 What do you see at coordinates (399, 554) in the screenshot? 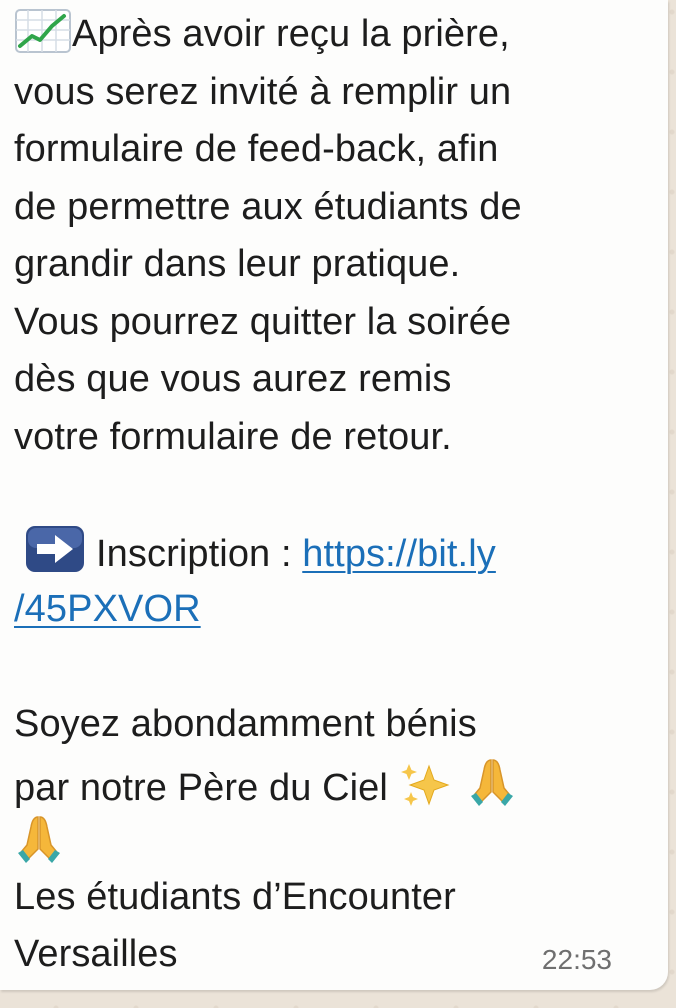
I see `registration-link: https://bit.ly` at bounding box center [399, 554].